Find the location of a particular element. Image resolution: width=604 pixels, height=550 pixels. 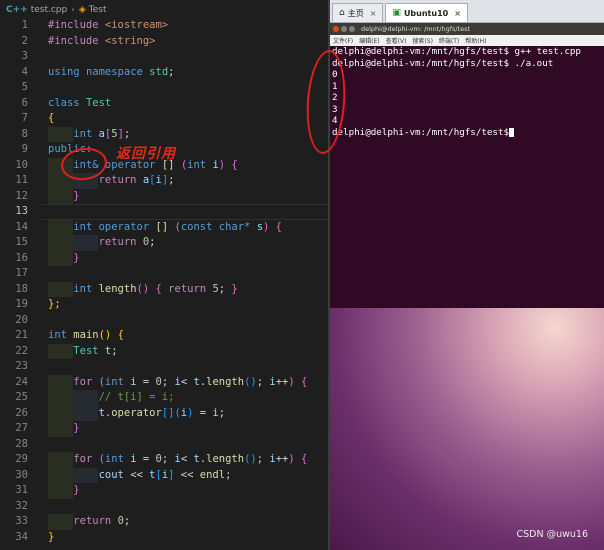

line-number: 9 is located at coordinates (24, 149).